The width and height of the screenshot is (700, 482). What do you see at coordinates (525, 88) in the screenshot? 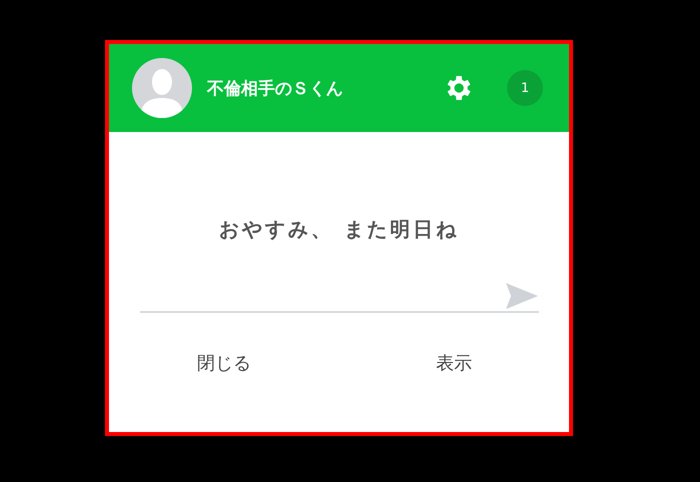
I see `unread-count: 1` at bounding box center [525, 88].